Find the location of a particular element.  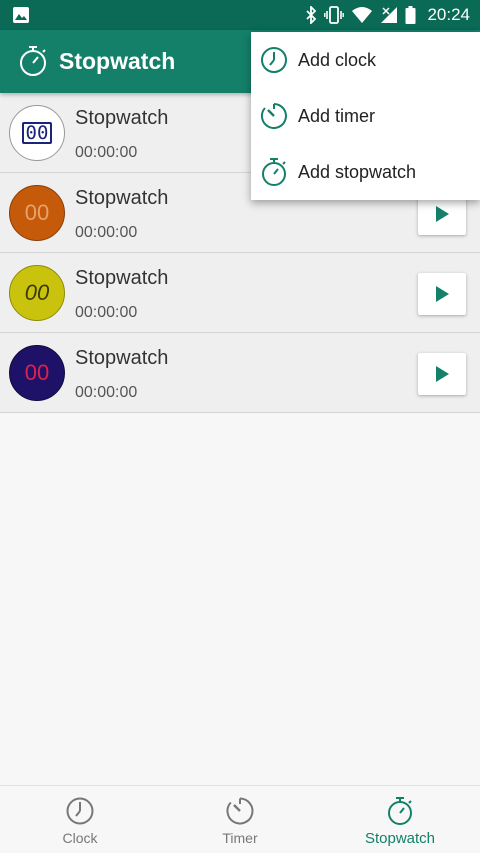

menu-item-add-timer: Add timer is located at coordinates (365, 116).